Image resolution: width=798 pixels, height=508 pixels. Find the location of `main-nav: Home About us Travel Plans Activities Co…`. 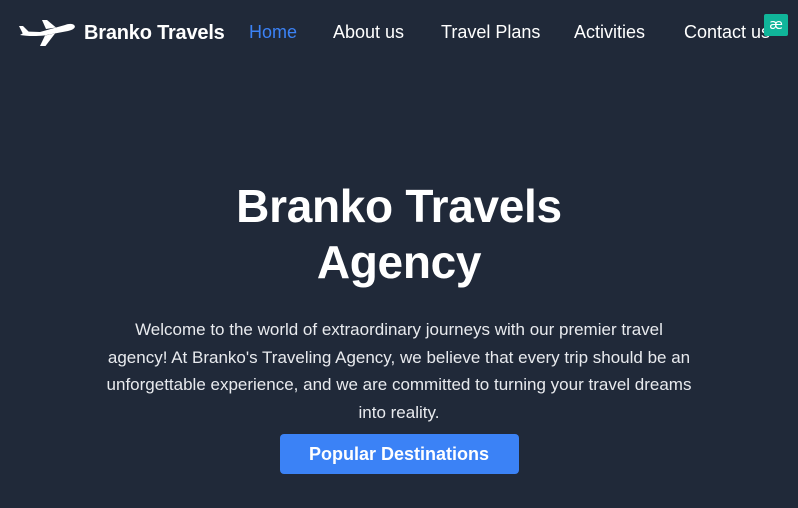

main-nav: Home About us Travel Plans Activities Co… is located at coordinates (399, 34).